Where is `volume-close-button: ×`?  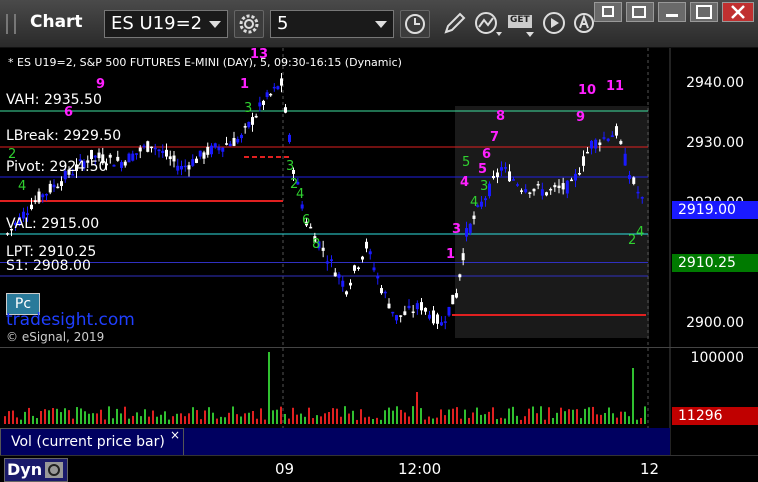
volume-close-button: × is located at coordinates (175, 435).